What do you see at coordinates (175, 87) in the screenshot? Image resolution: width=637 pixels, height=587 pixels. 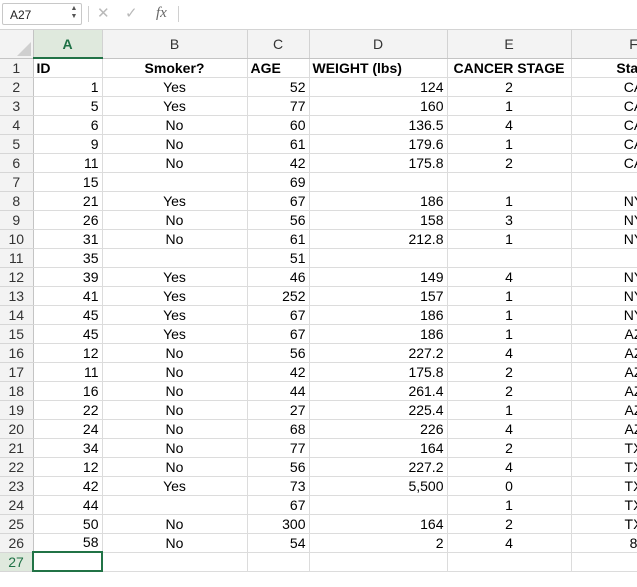 I see `cell-b2: Yes` at bounding box center [175, 87].